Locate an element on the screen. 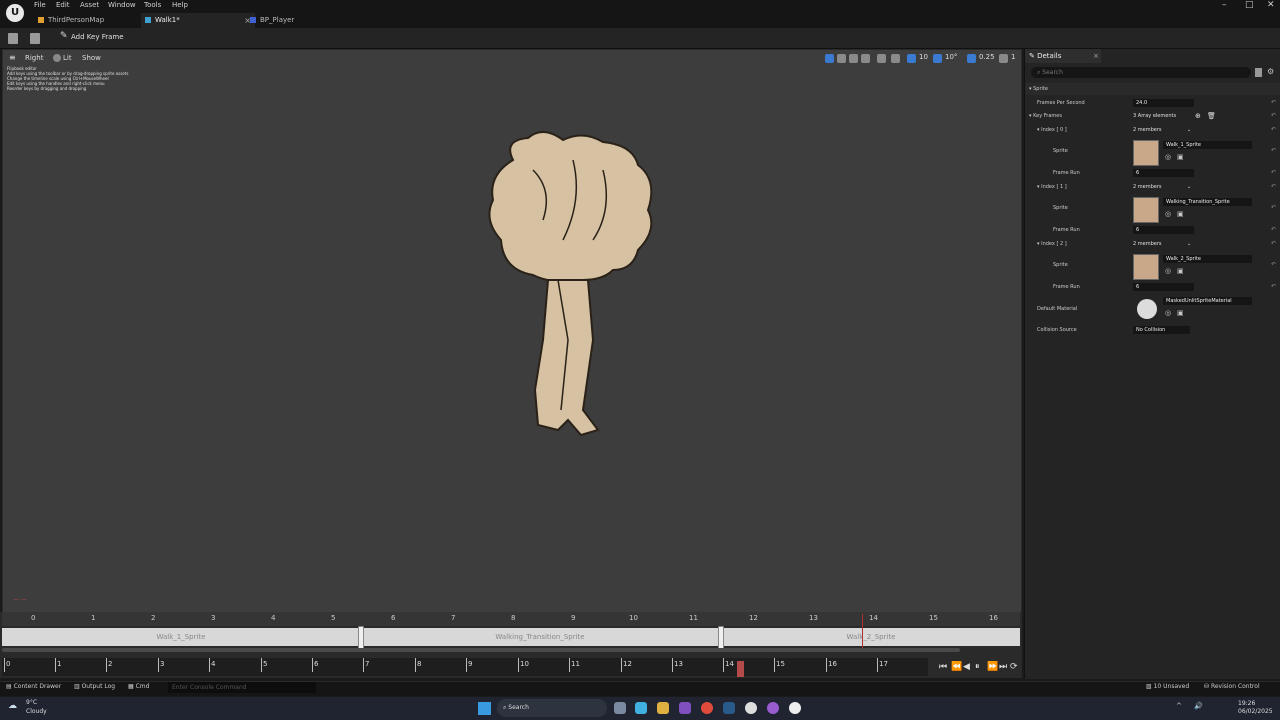 The width and height of the screenshot is (1280, 720). camera-speed-icon is located at coordinates (1003, 58).